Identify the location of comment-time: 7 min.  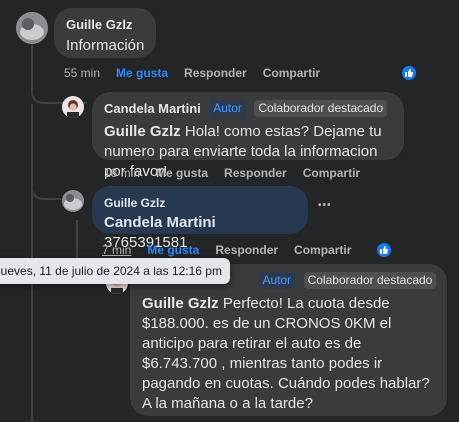
(116, 250).